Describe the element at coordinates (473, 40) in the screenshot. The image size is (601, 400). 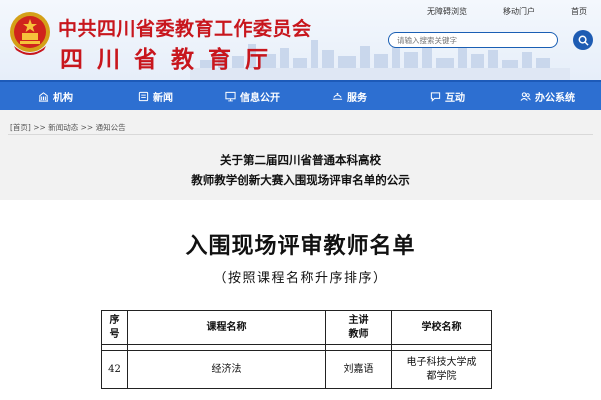
I see `search-input` at that location.